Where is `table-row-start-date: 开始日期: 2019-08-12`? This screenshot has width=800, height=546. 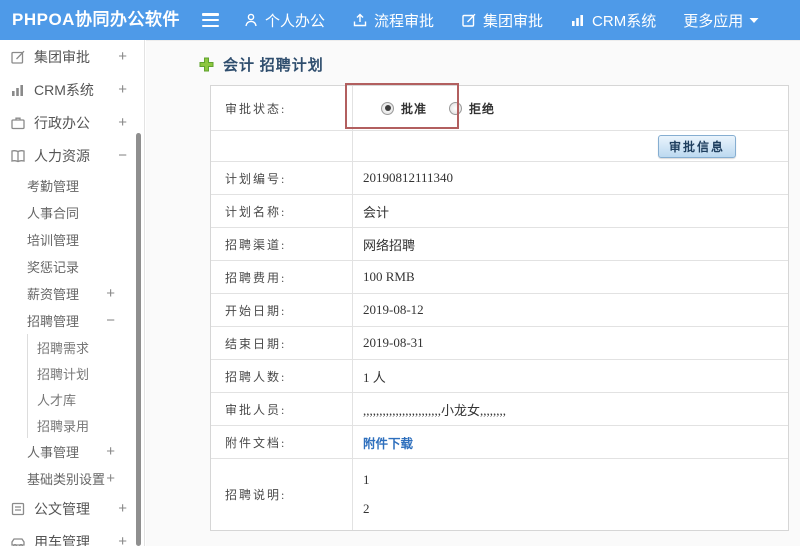
table-row-start-date: 开始日期: 2019-08-12 is located at coordinates (499, 310).